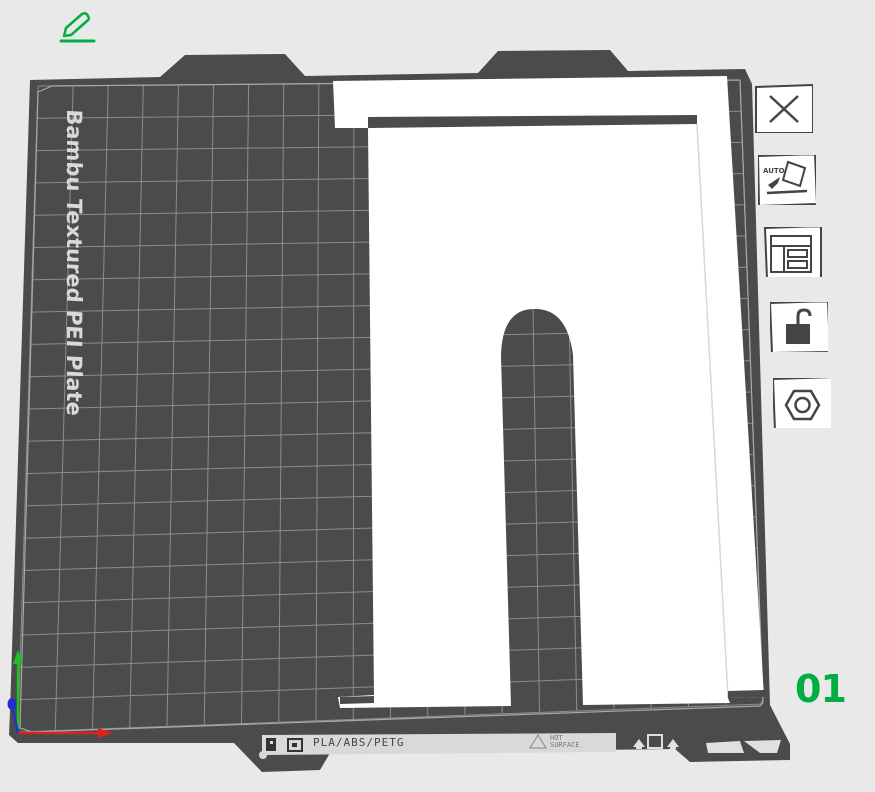 The height and width of the screenshot is (792, 875). I want to click on plate-settings-button, so click(802, 403).